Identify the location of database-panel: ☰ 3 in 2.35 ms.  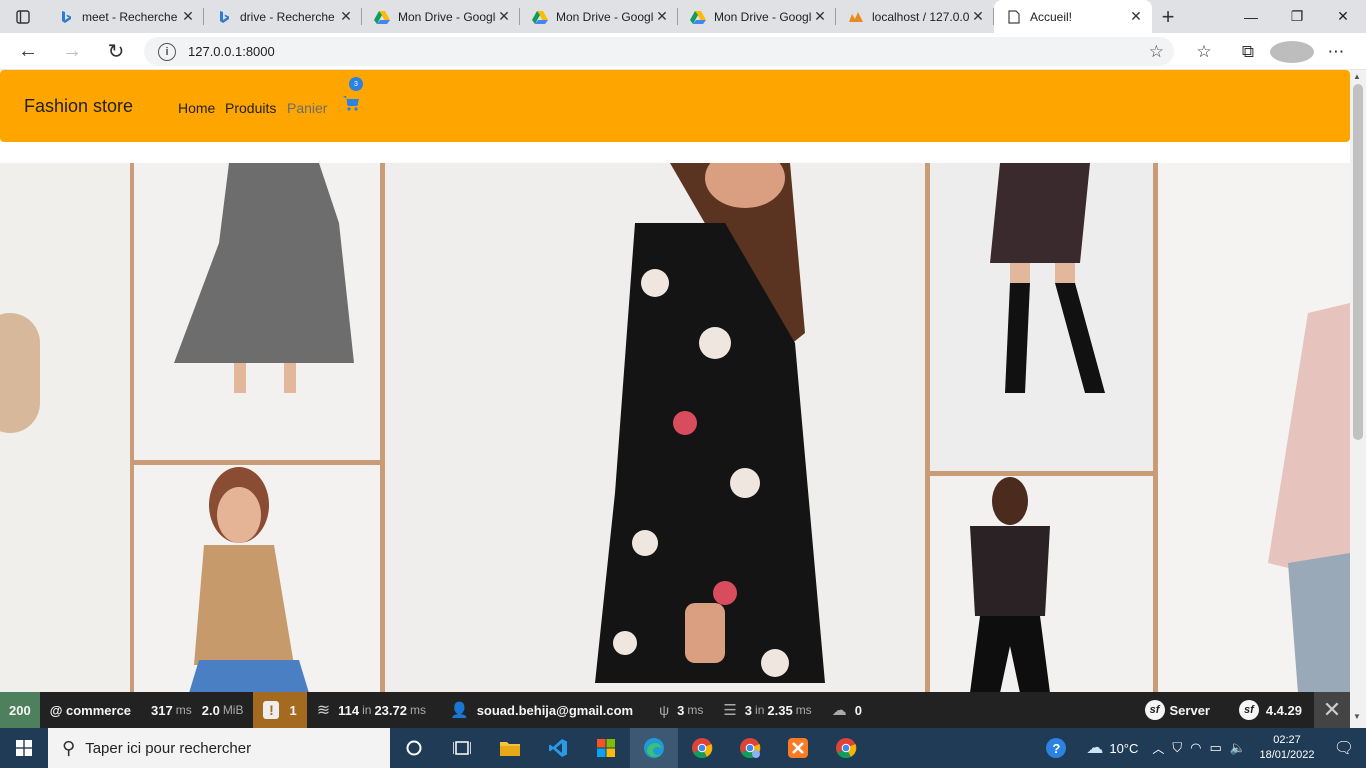
(767, 710).